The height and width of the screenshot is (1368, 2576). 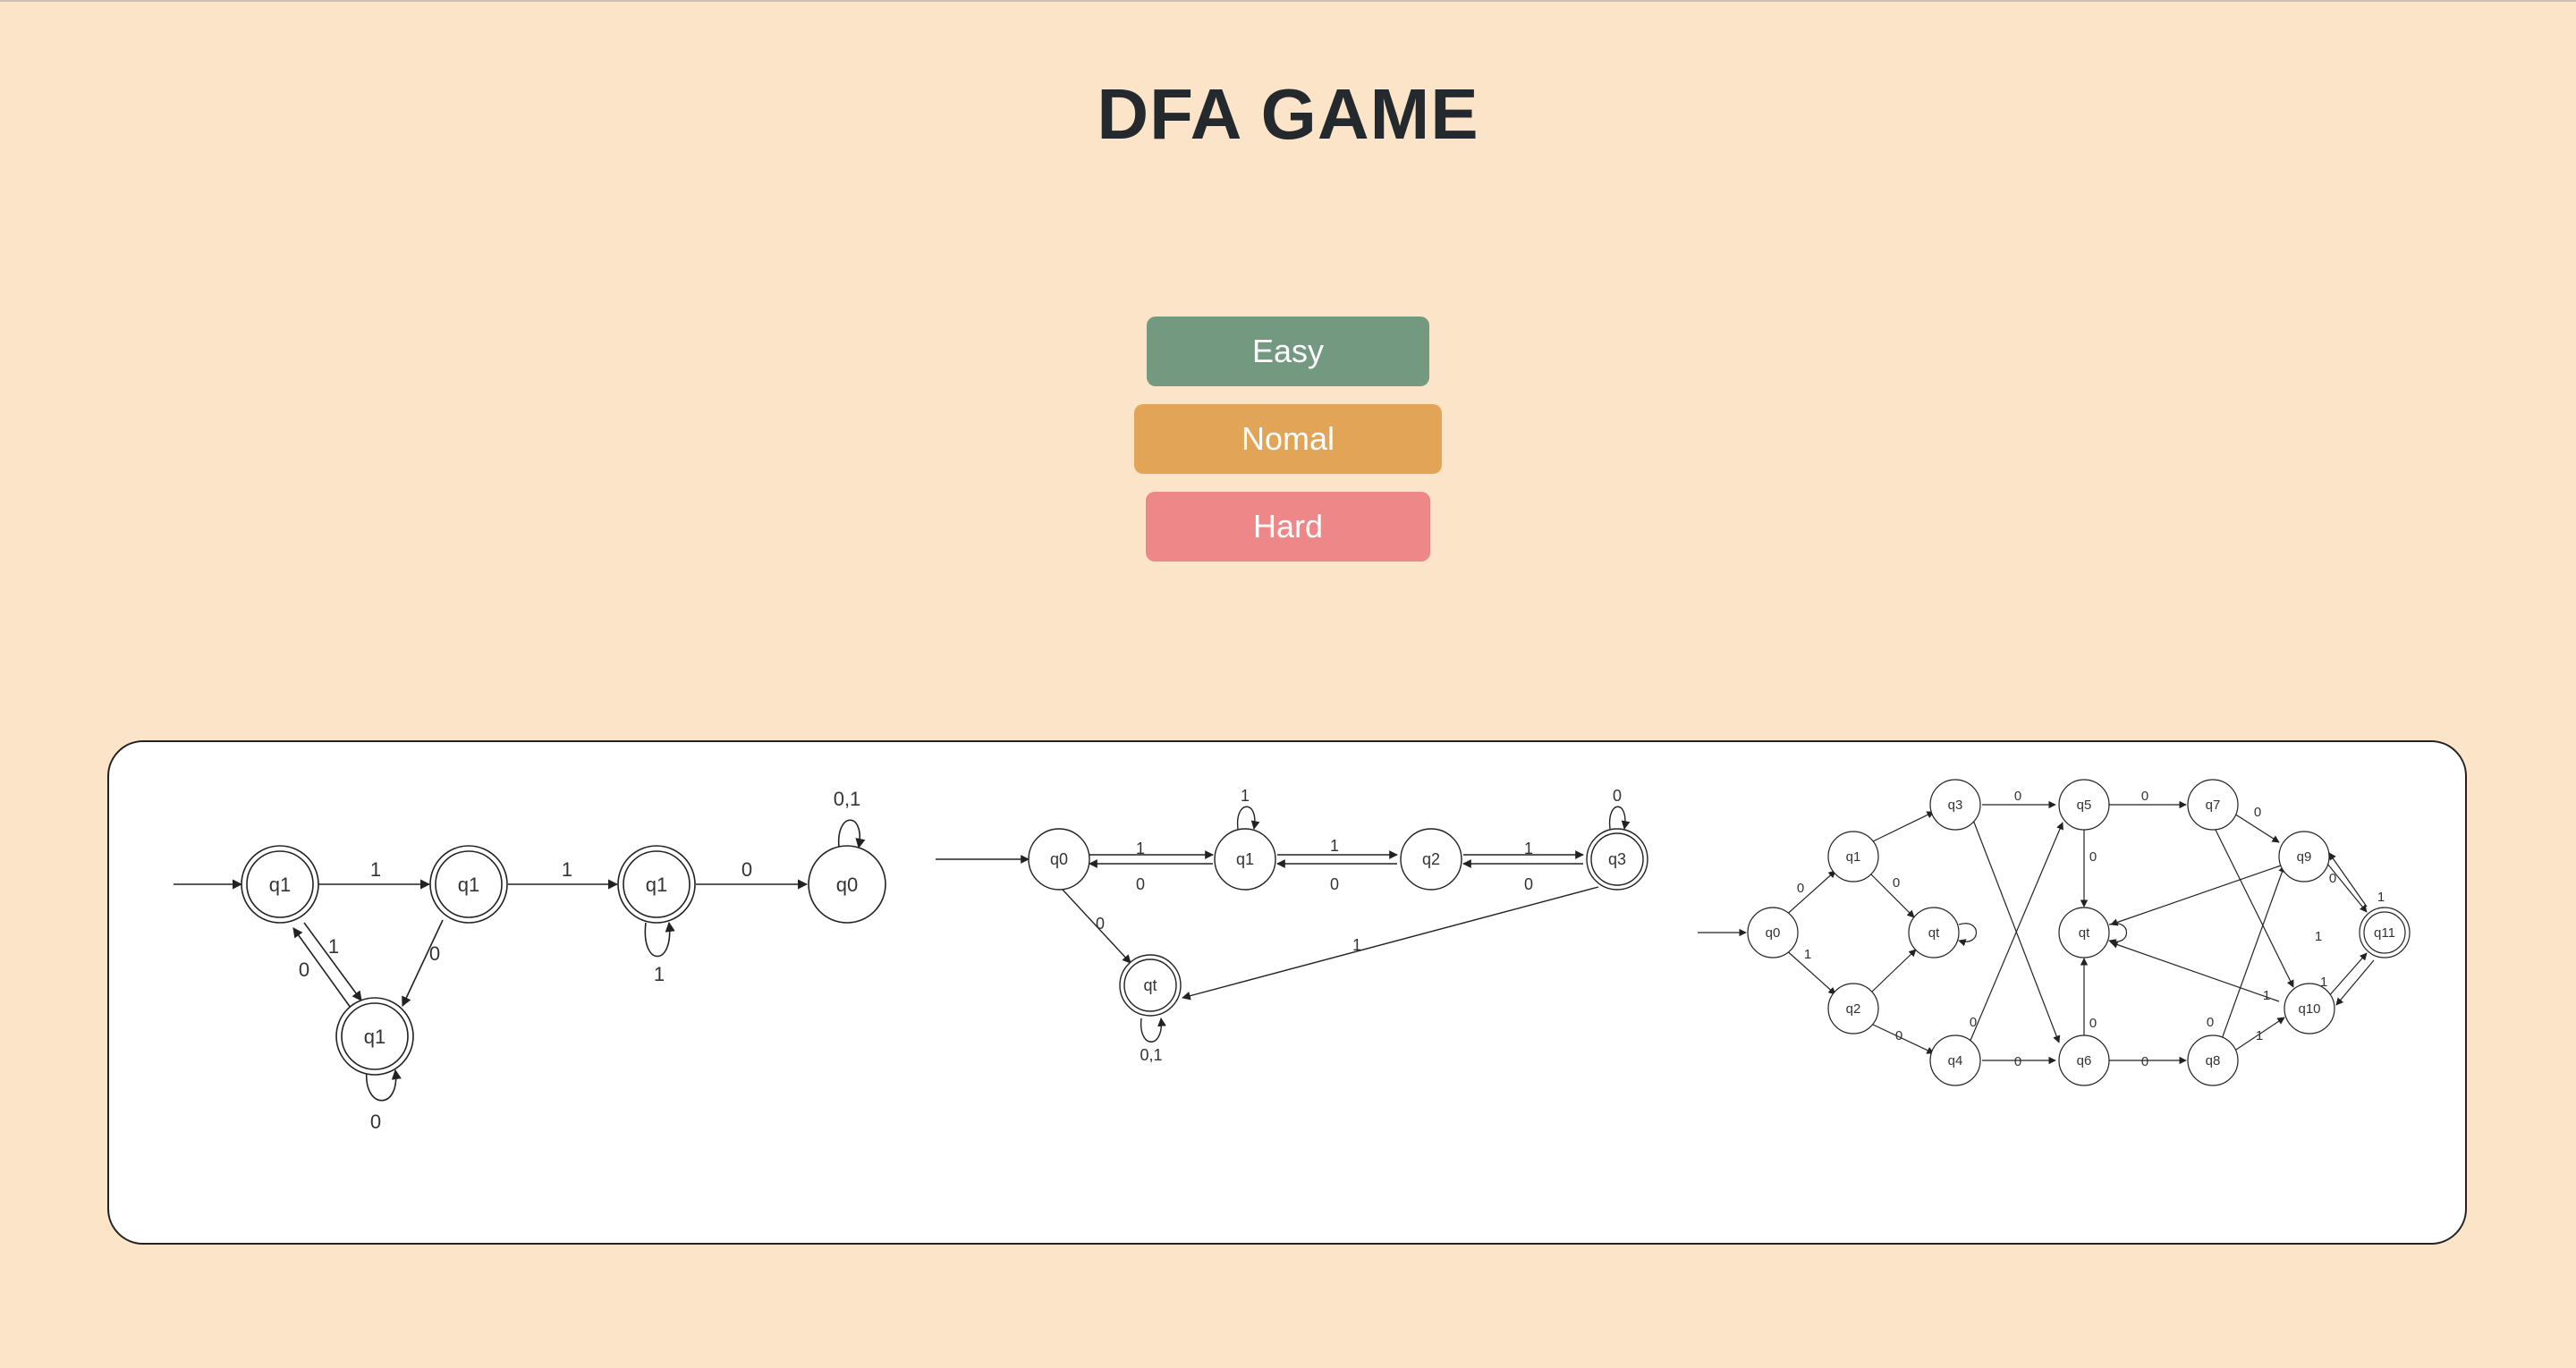 What do you see at coordinates (1617, 859) in the screenshot?
I see `normal-state-label: q3` at bounding box center [1617, 859].